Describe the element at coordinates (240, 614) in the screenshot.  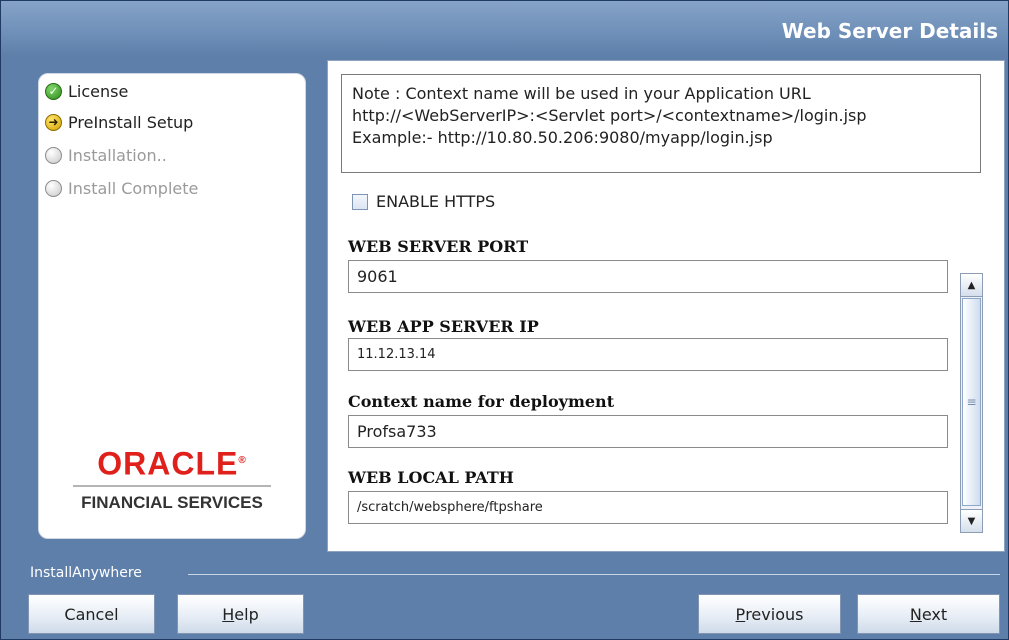
I see `help-button: Help` at that location.